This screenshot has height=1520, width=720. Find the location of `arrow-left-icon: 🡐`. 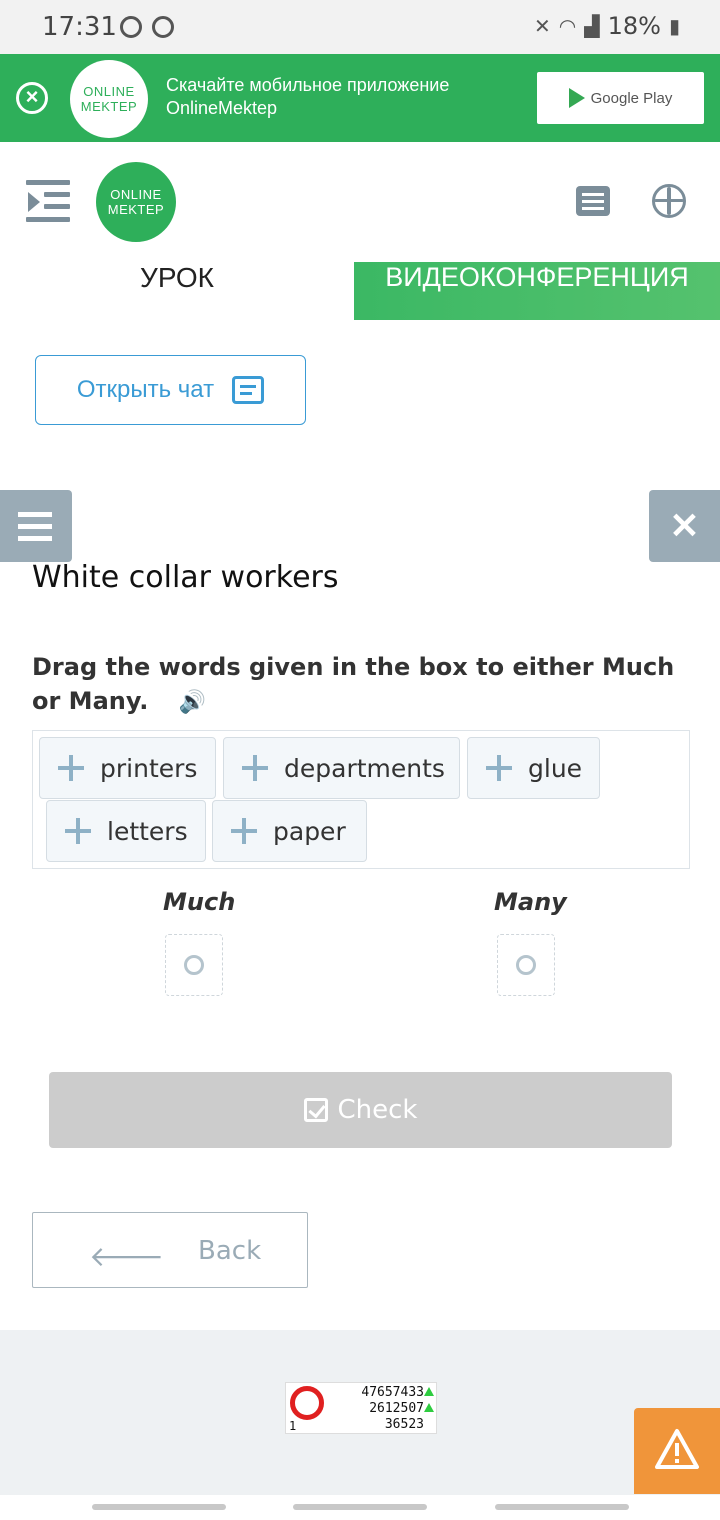

arrow-left-icon: 🡐 is located at coordinates (127, 1256).